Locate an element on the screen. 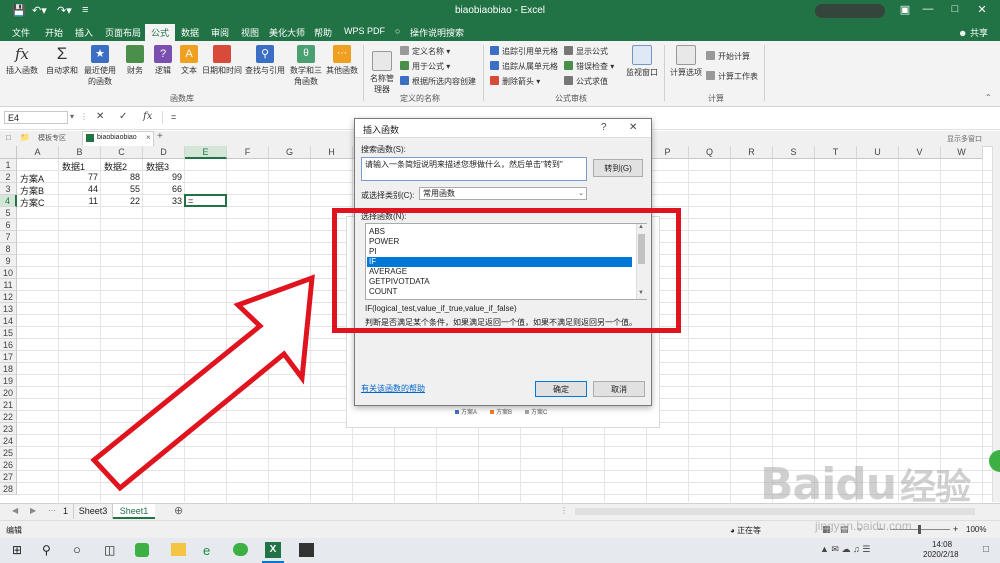 The height and width of the screenshot is (563, 1000). row-header: 25 is located at coordinates (8, 453).